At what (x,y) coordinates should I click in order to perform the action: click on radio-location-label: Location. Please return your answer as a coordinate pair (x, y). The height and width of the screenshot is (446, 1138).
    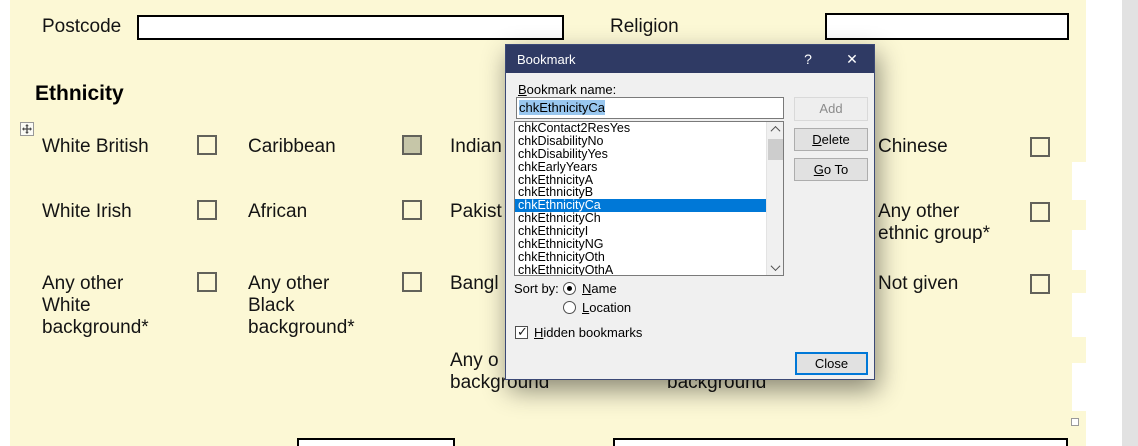
    Looking at the image, I should click on (606, 307).